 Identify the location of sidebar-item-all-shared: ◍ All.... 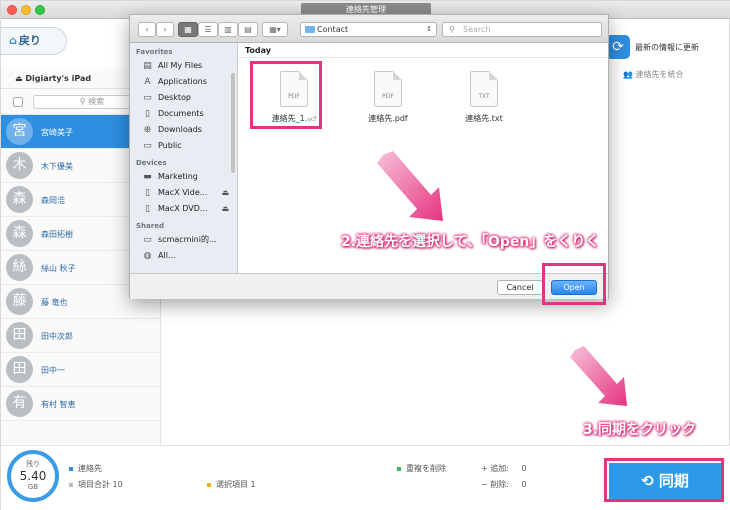
(183, 256).